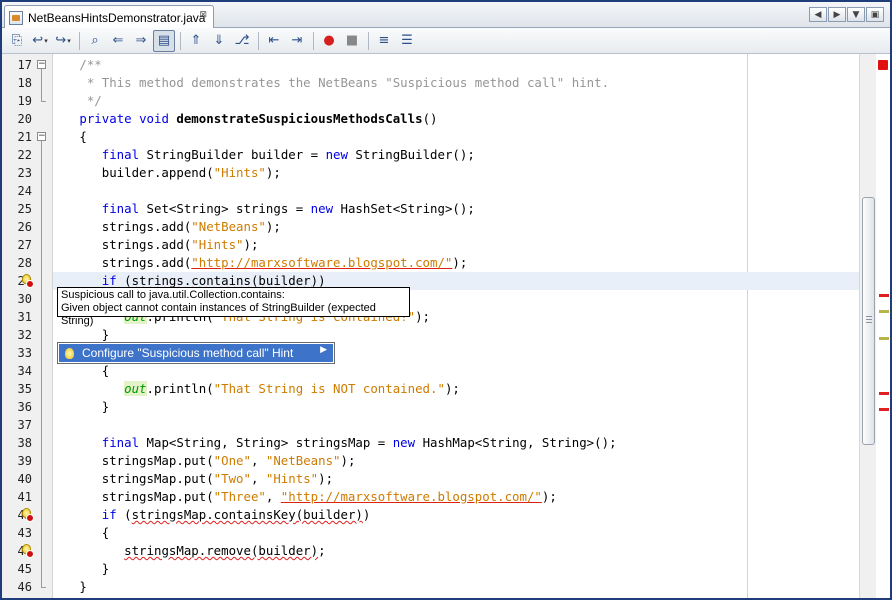 The image size is (892, 600). What do you see at coordinates (456, 245) in the screenshot?
I see `code-line: strings.add("Hints");` at bounding box center [456, 245].